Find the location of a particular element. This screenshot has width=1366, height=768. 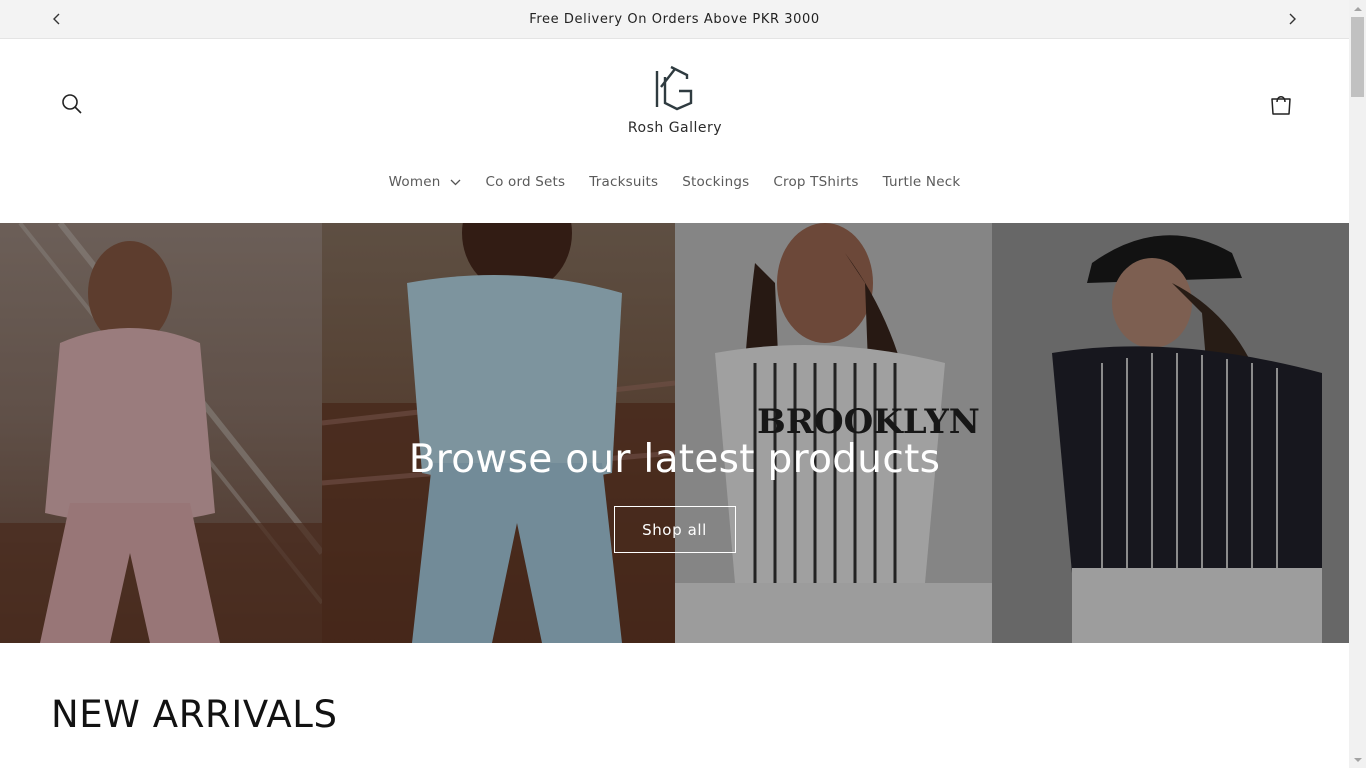

announcement-bar: Free Delivery On Orders Above PKR 3000 is located at coordinates (674, 19).